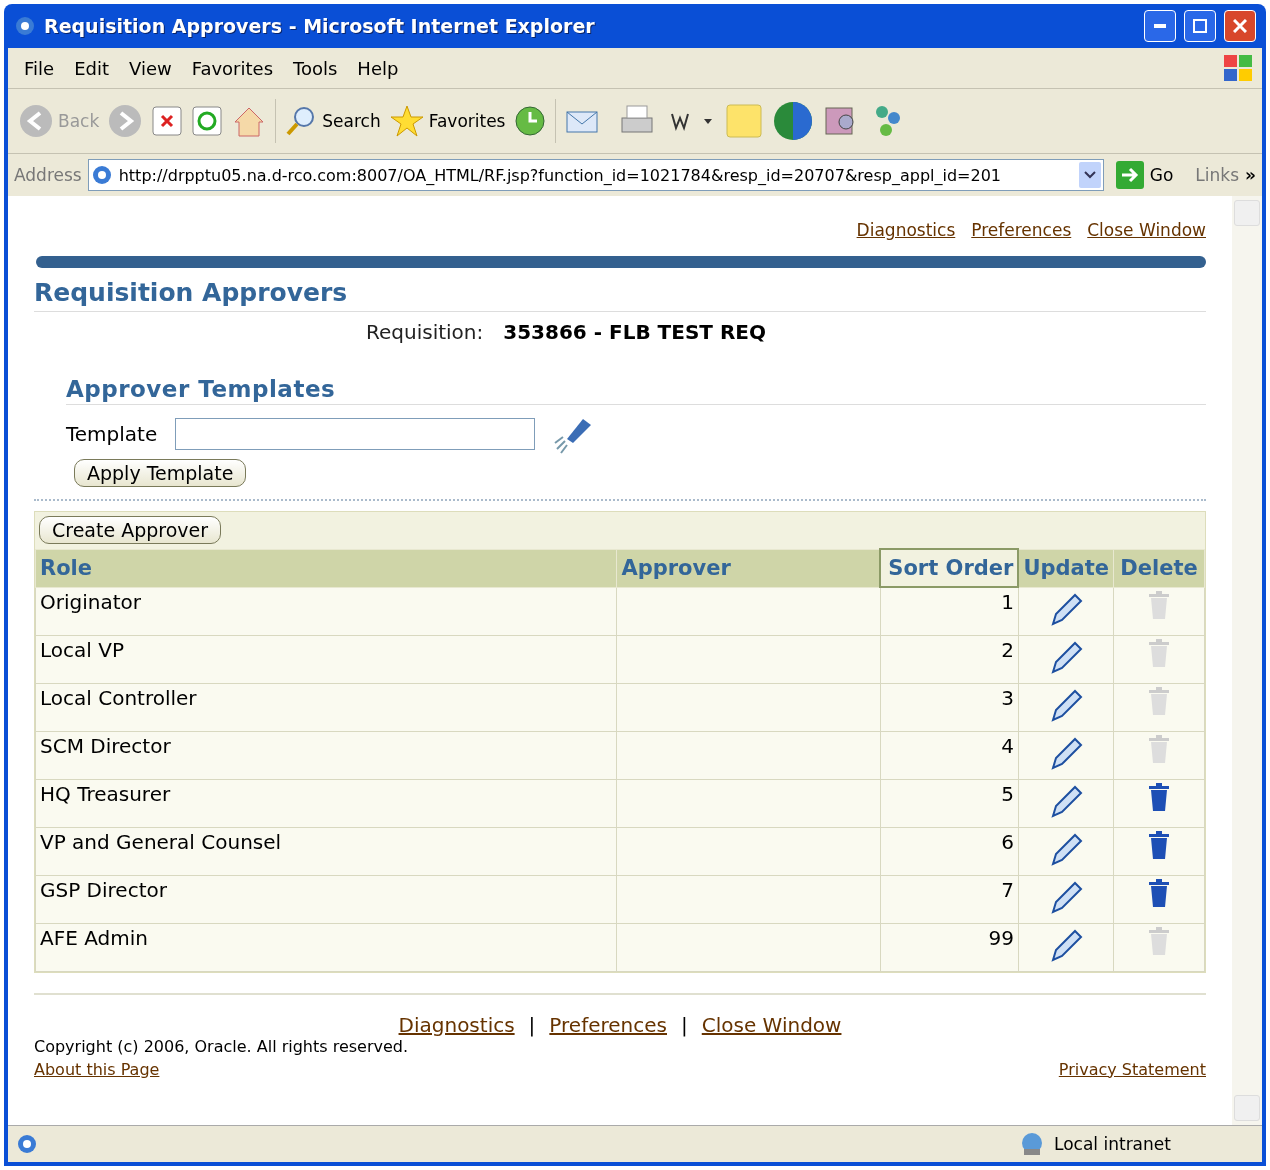 This screenshot has width=1270, height=1170. Describe the element at coordinates (595, 175) in the screenshot. I see `address-field: http://drpptu05.na.d-rco.com:8007/OA_HTML/RF.jsp?function_id=1021784&resp_id=20707&resp_appl_id=201` at that location.